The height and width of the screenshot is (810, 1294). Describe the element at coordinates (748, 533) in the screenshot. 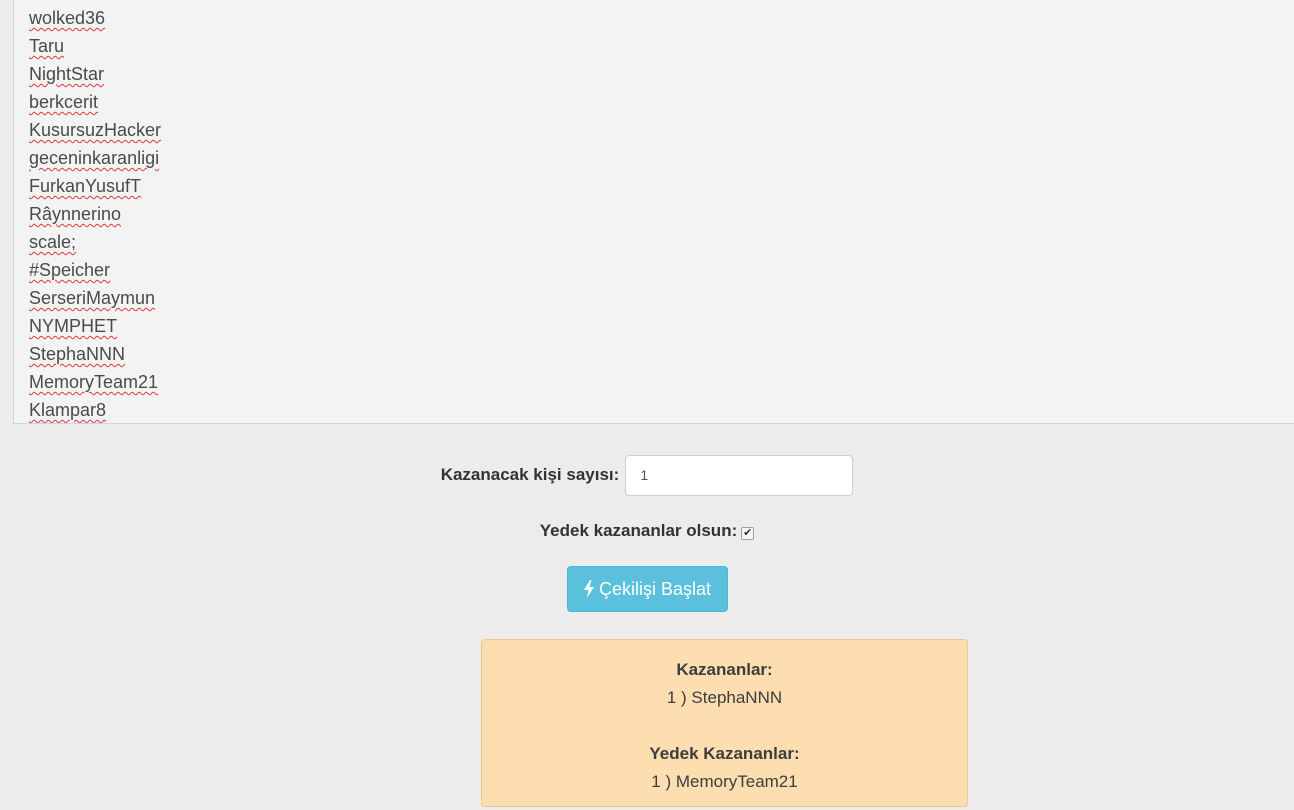

I see `backup-winners-checkbox: ✔` at that location.